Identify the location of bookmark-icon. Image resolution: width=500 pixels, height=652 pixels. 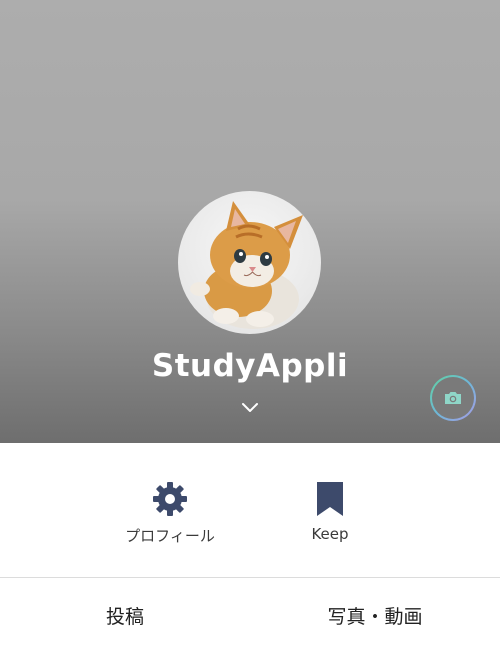
(330, 499).